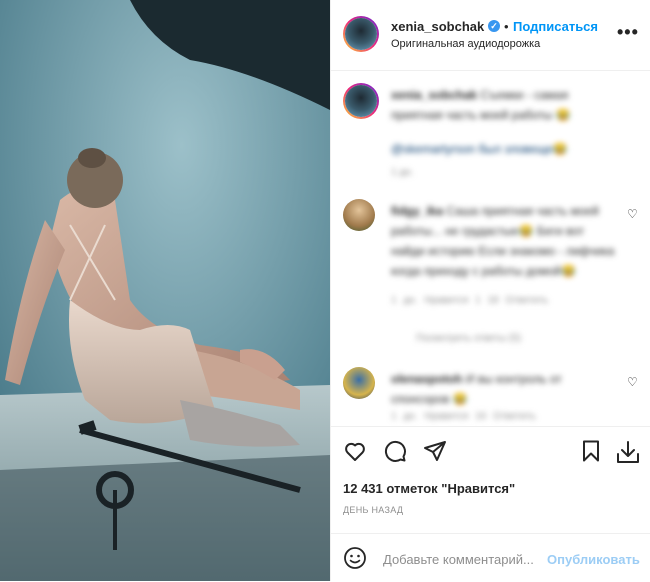 Image resolution: width=650 pixels, height=582 pixels. What do you see at coordinates (628, 452) in the screenshot?
I see `download-icon` at bounding box center [628, 452].